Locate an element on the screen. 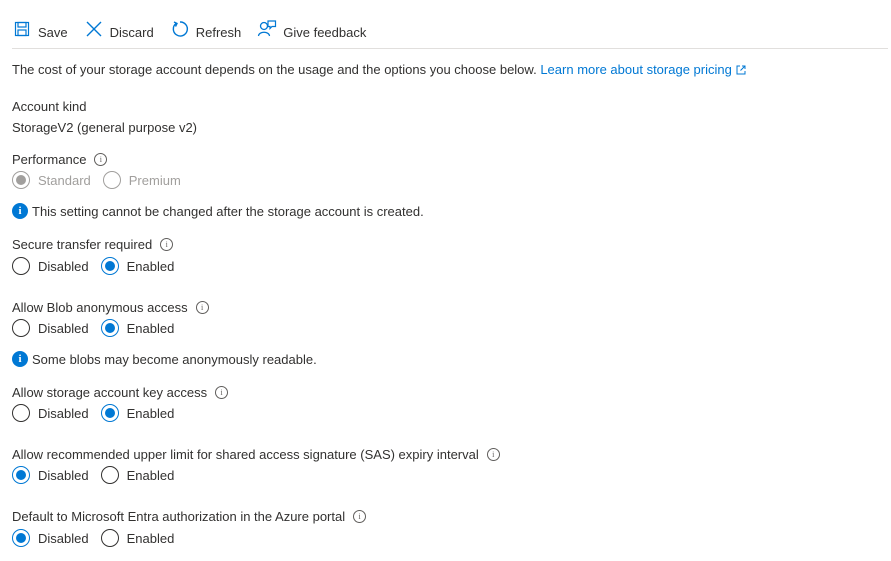 The width and height of the screenshot is (891, 561). secure-transfer-label-text: Secure transfer required is located at coordinates (82, 244).